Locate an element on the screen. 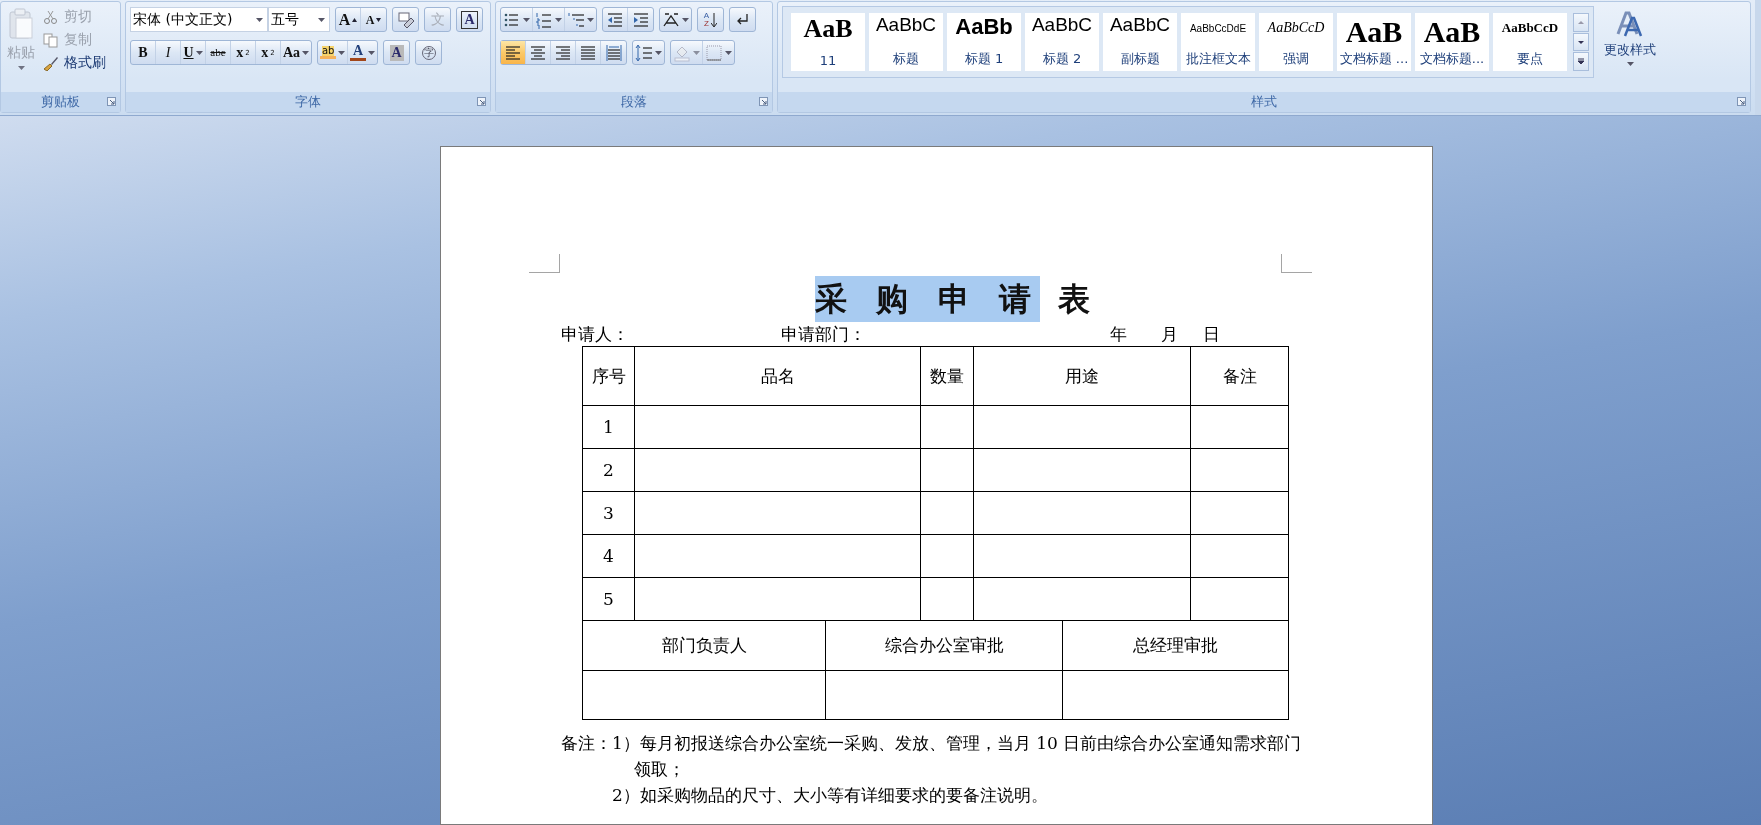  more-button is located at coordinates (1581, 61).